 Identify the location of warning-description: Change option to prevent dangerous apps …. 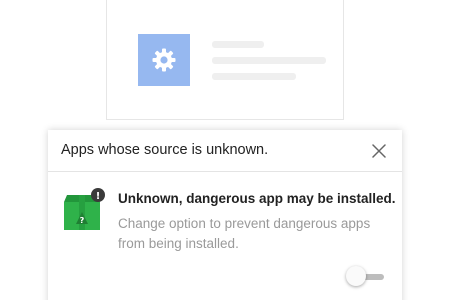
(244, 233).